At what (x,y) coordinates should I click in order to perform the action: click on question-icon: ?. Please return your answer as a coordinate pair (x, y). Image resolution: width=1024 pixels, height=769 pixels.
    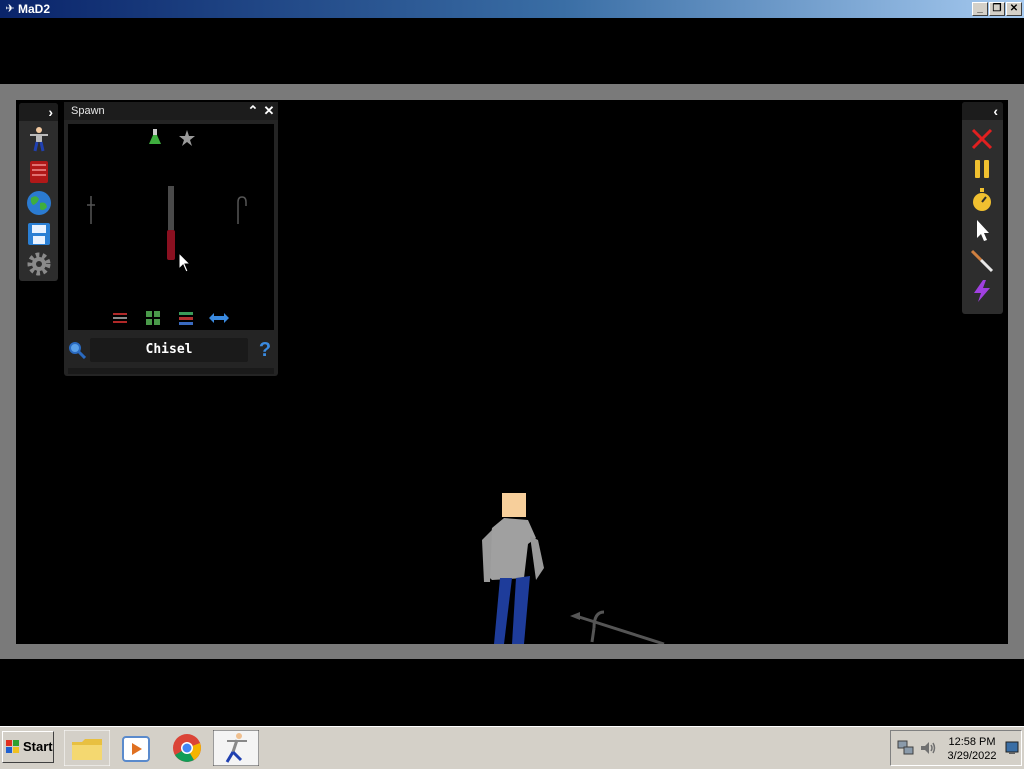
    Looking at the image, I should click on (265, 350).